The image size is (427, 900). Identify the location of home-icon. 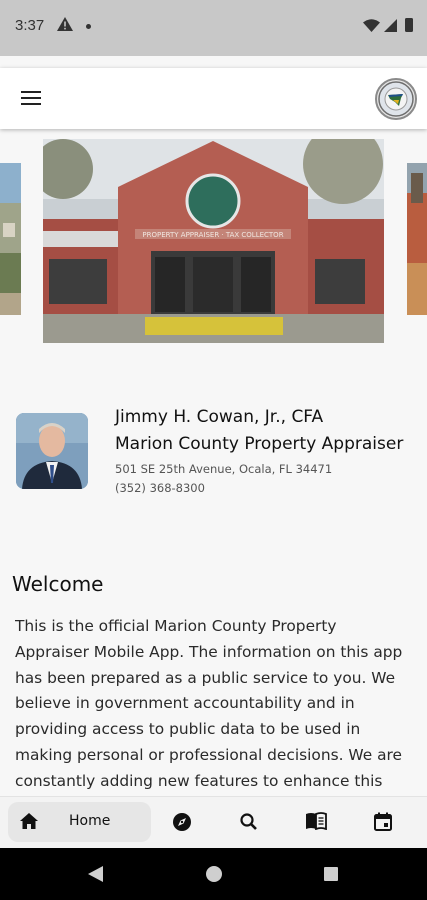
(29, 821).